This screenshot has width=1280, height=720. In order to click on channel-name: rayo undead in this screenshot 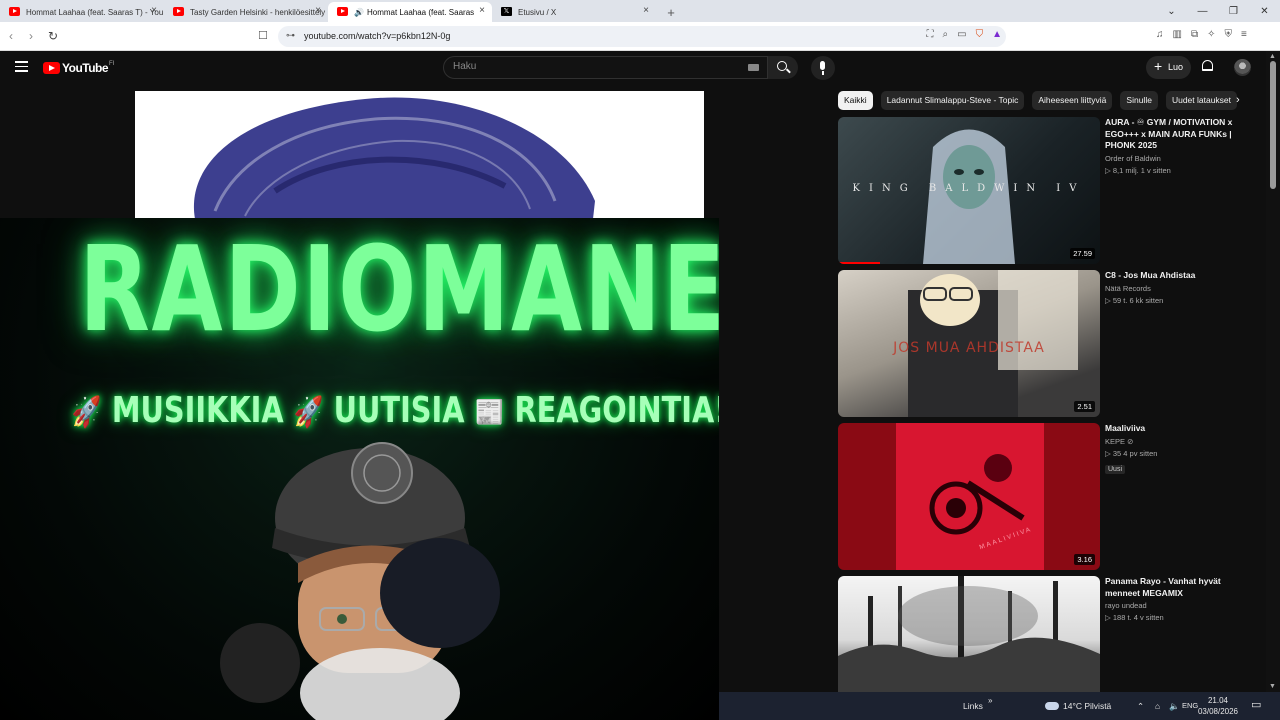, I will do `click(1180, 605)`.